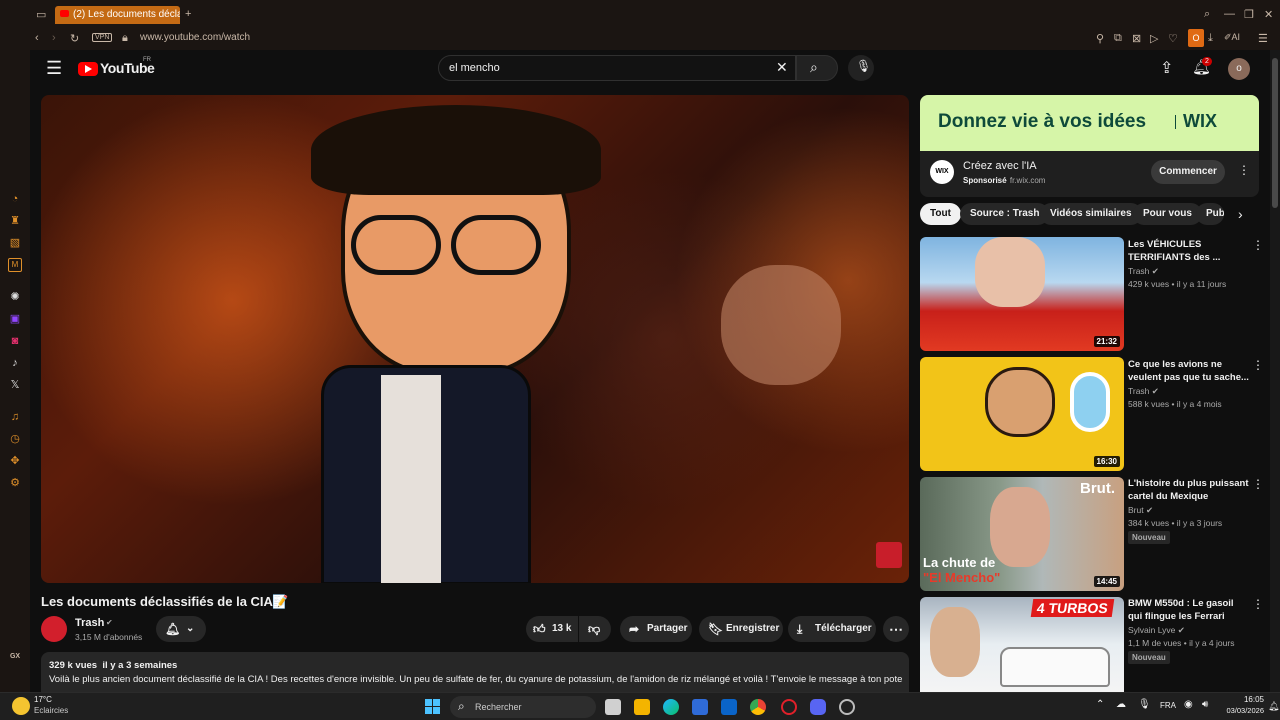 This screenshot has height=720, width=1280. Describe the element at coordinates (832, 629) in the screenshot. I see `download-button: ⤓ Télécharger` at that location.